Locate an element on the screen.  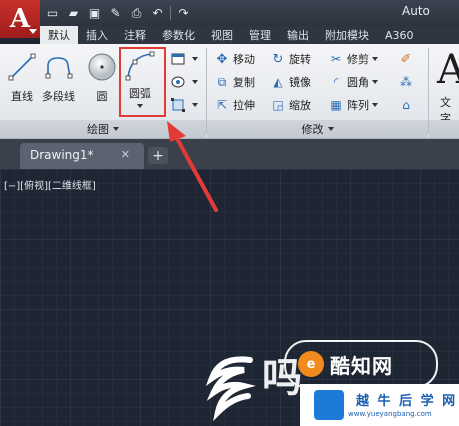
tab-addins: 附加模块 is located at coordinates (347, 35).